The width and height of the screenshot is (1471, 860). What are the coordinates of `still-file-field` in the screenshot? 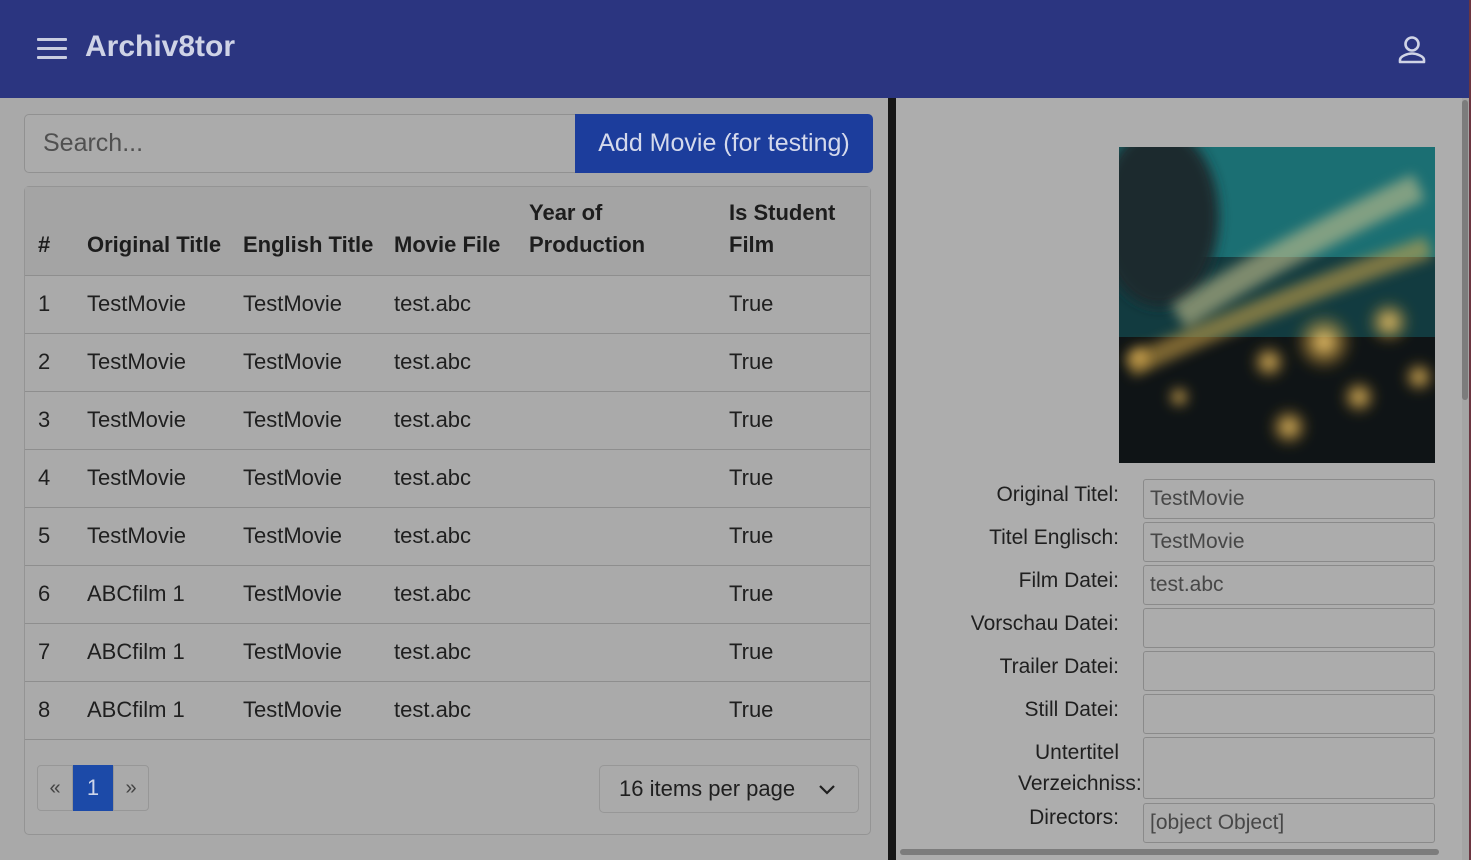 It's located at (1289, 714).